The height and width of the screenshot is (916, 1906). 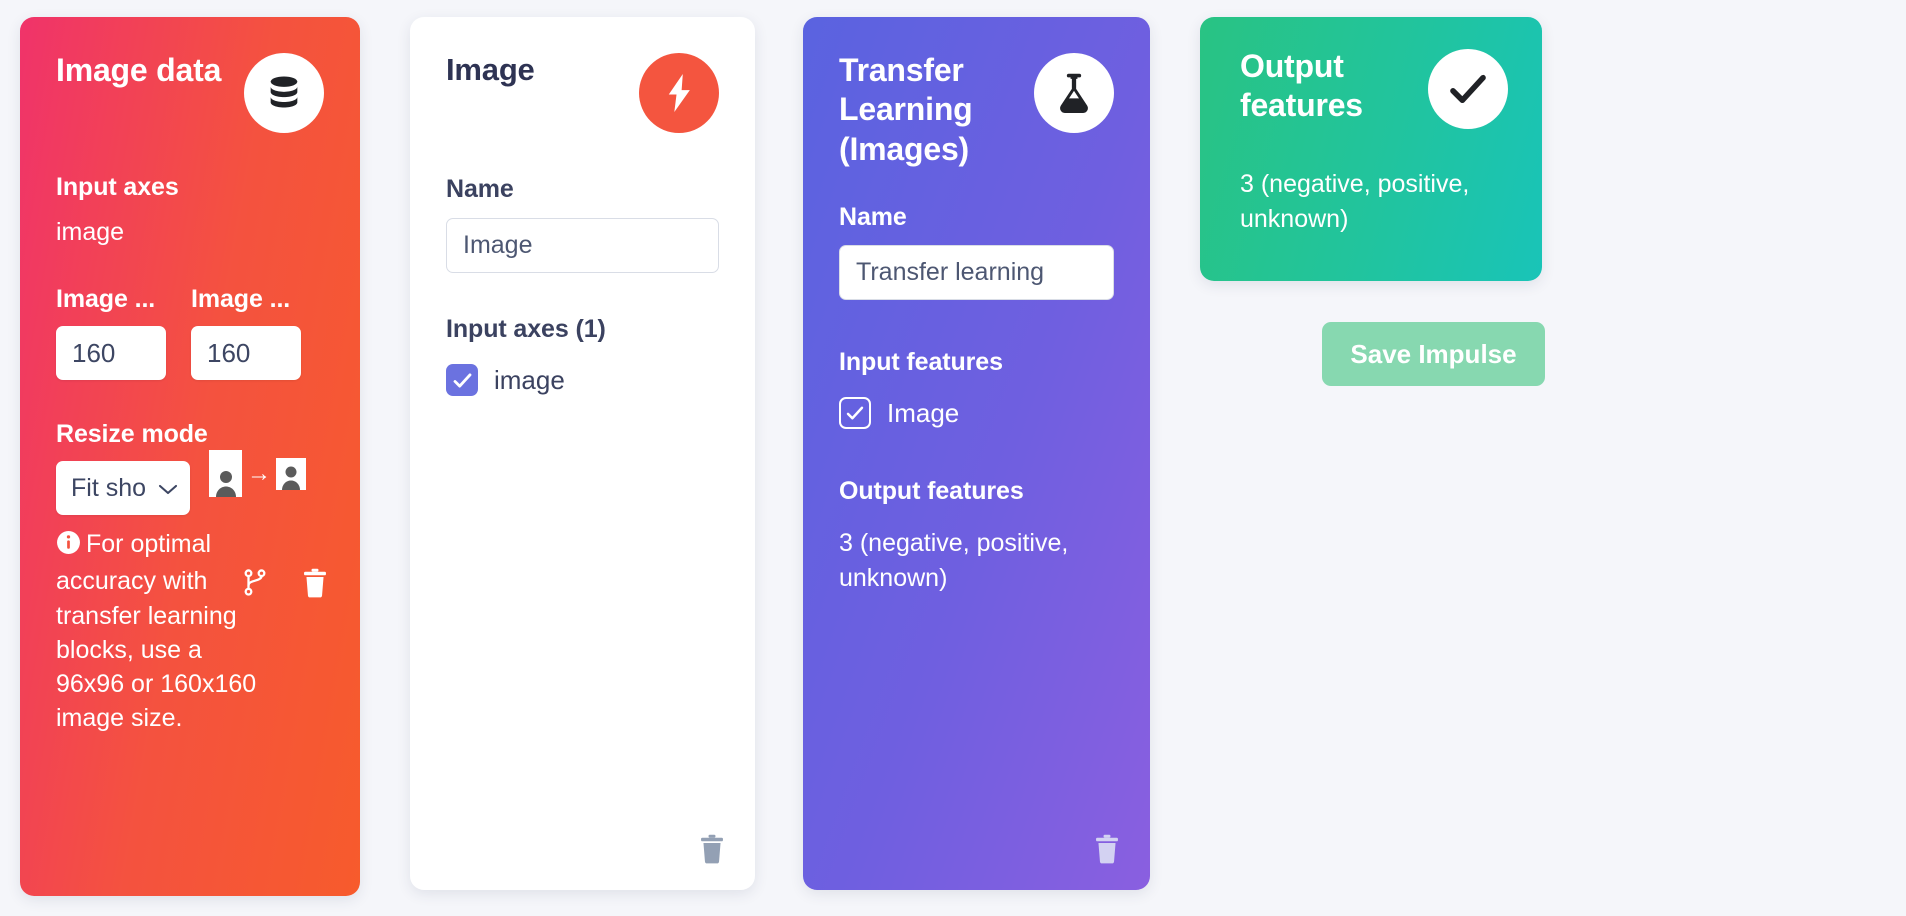 I want to click on image-width-input: 160, so click(x=111, y=353).